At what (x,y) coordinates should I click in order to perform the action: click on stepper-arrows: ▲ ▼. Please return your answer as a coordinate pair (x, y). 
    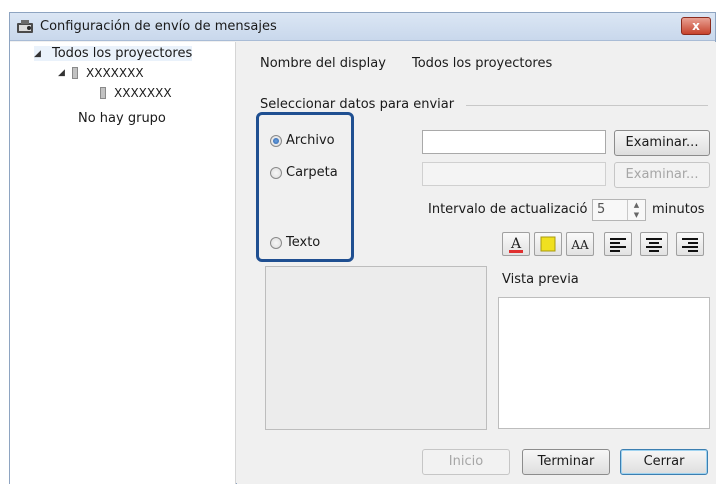
    Looking at the image, I should click on (636, 210).